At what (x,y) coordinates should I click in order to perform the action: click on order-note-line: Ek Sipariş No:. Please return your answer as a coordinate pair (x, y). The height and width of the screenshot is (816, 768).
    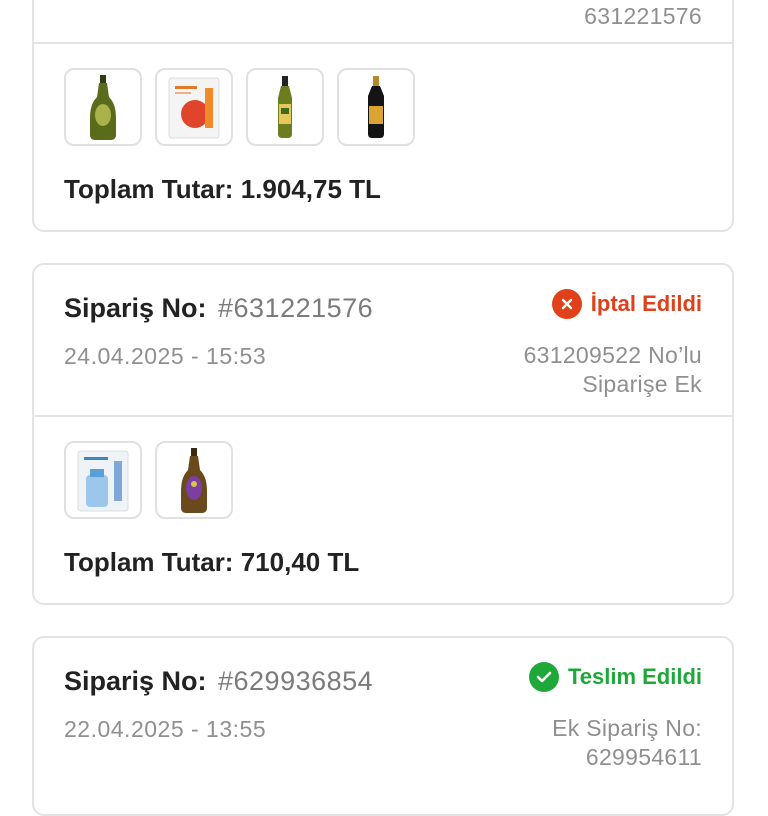
    Looking at the image, I should click on (627, 728).